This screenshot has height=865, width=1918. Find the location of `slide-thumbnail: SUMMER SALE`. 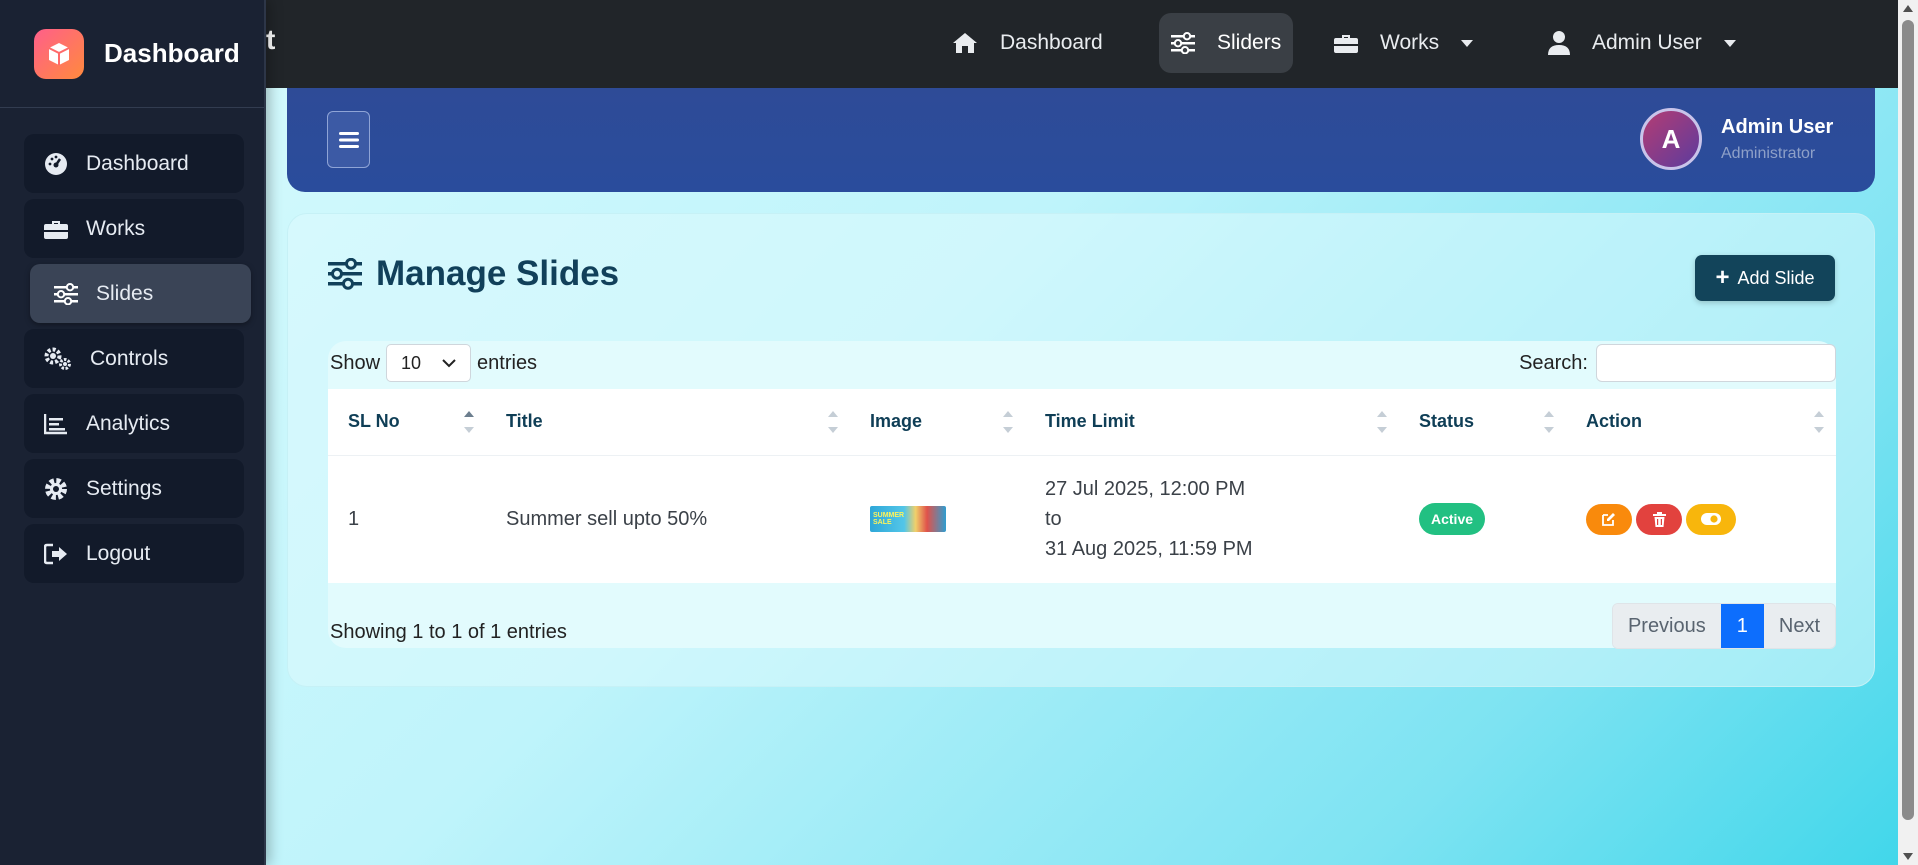

slide-thumbnail: SUMMER SALE is located at coordinates (908, 519).